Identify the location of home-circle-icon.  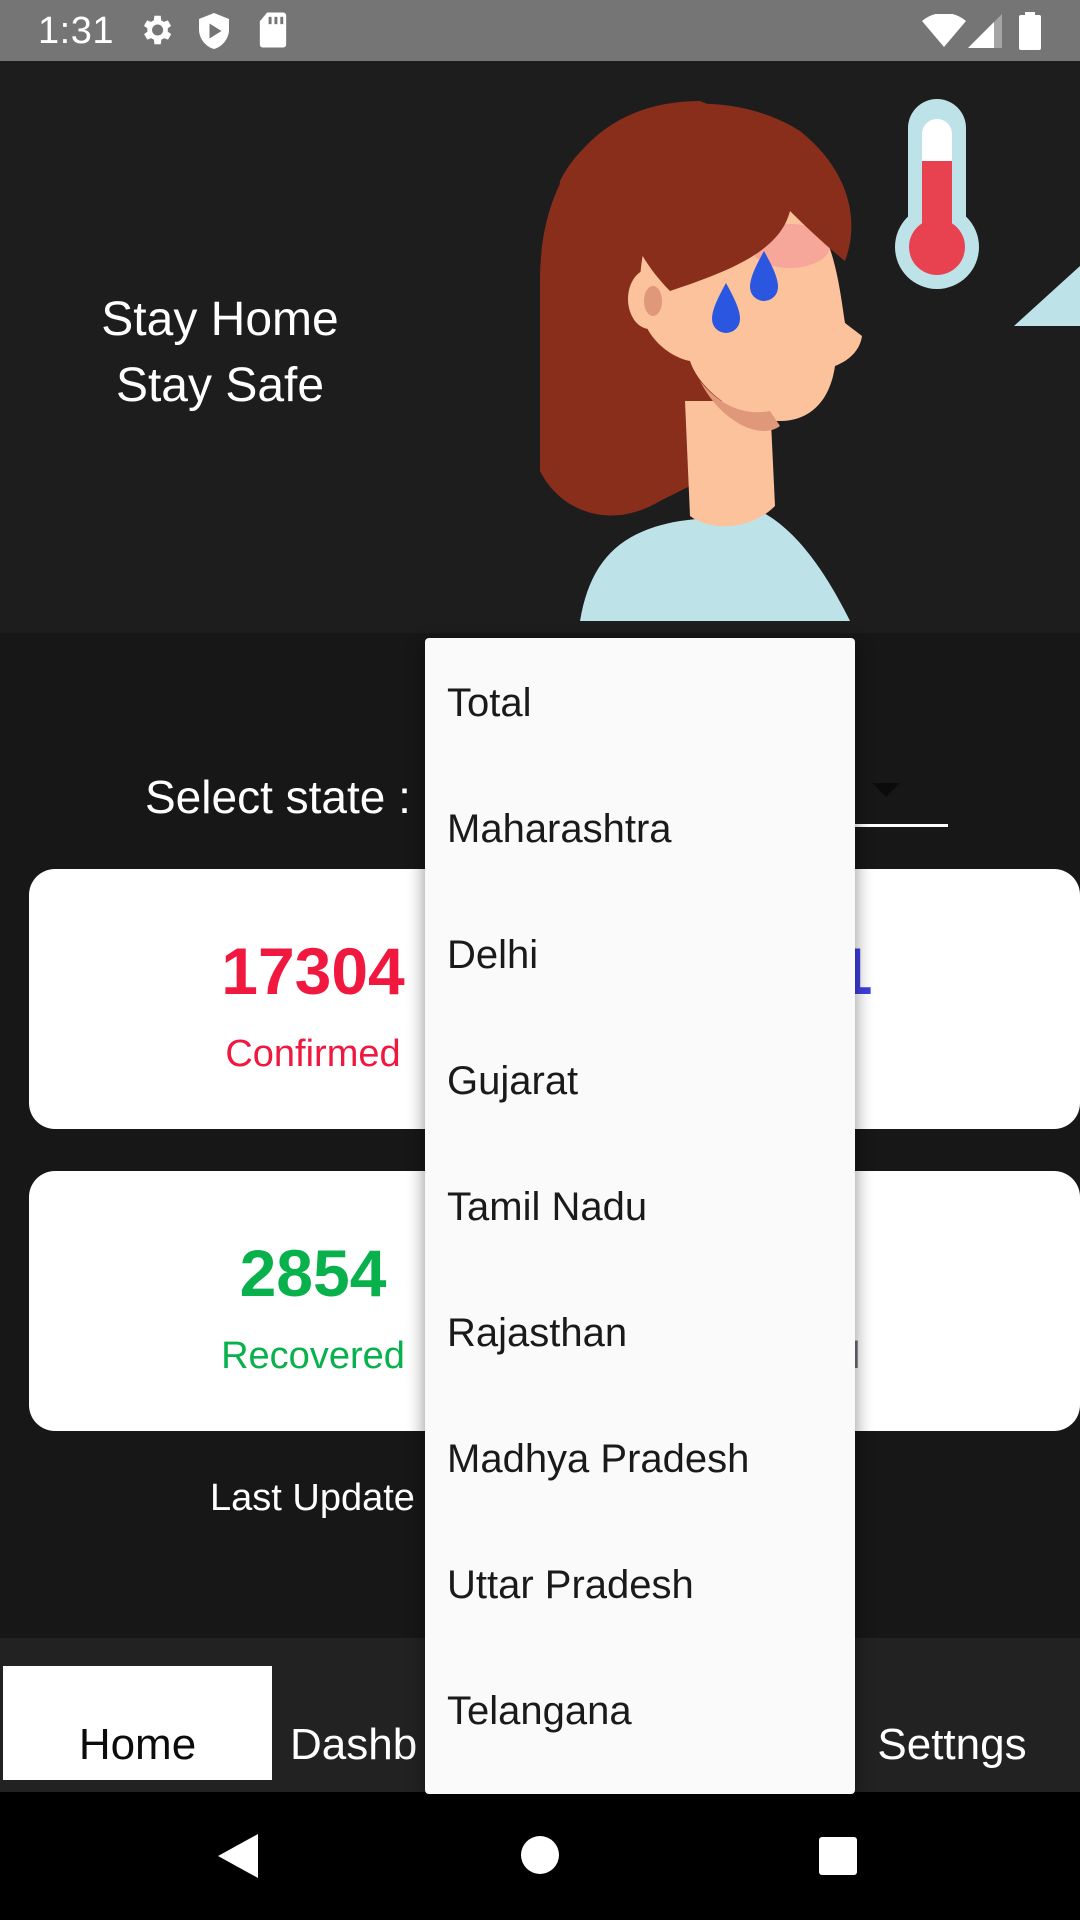
(540, 1855).